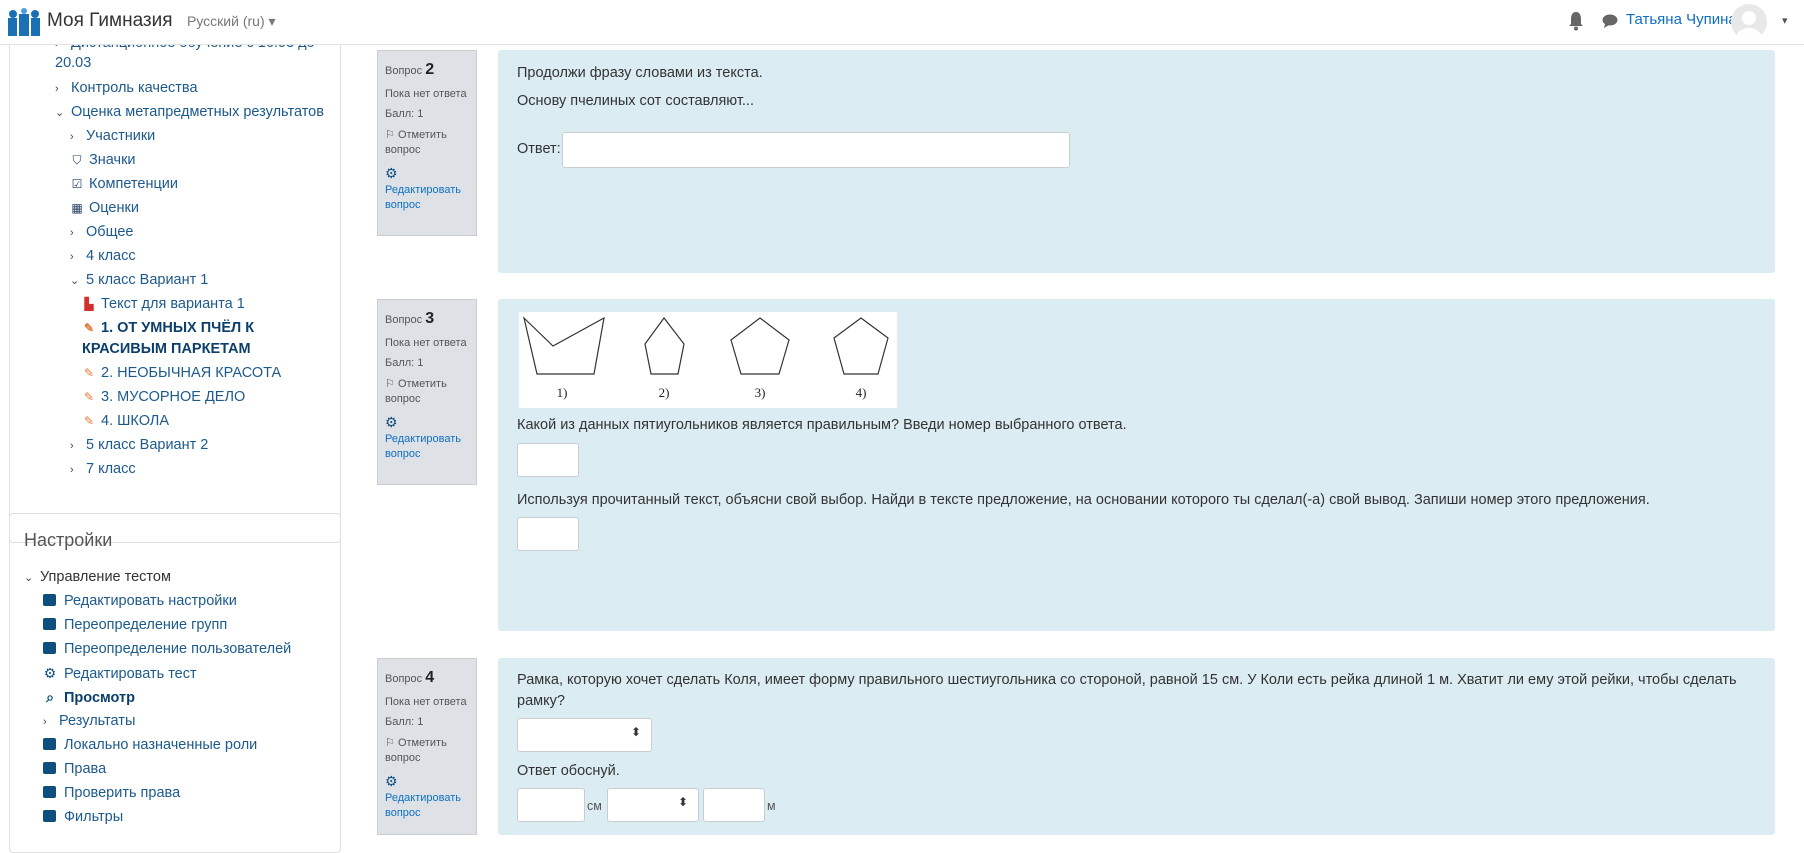 The image size is (1804, 853). Describe the element at coordinates (114, 208) in the screenshot. I see `nav-item-label: Оценки` at that location.